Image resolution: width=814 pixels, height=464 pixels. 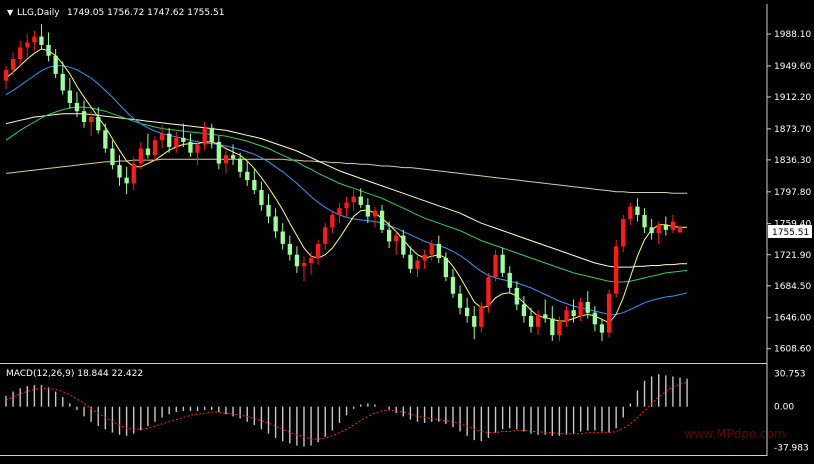 I want to click on price-tick-label: 1836.30, so click(x=792, y=161).